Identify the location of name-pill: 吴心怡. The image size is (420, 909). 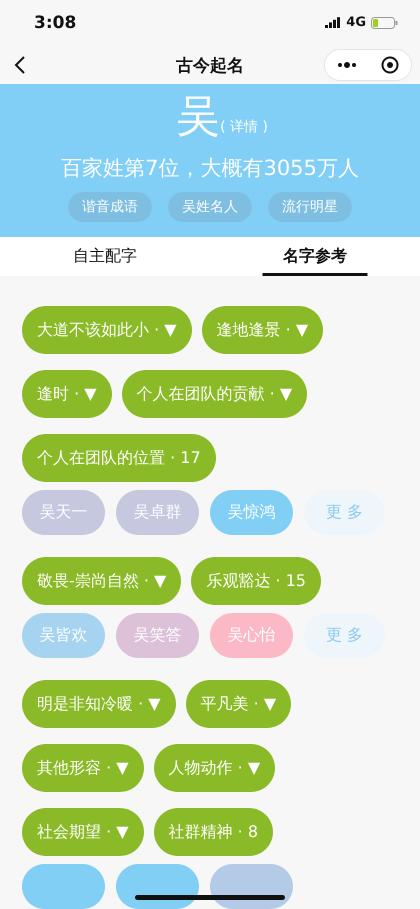
(251, 635).